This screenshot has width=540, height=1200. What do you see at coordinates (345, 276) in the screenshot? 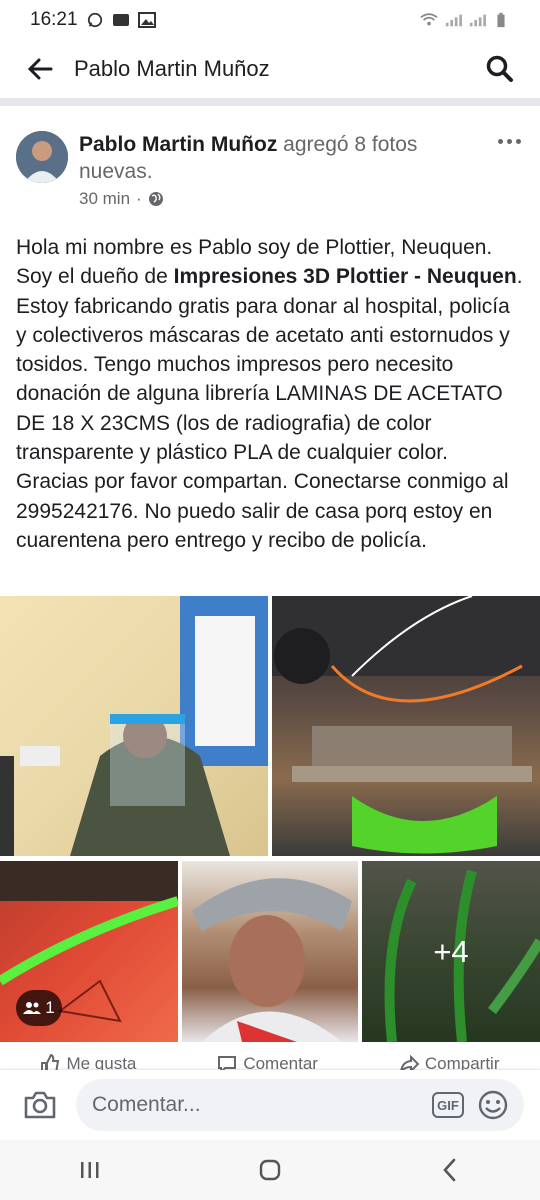
I see `post-text-bold: Impresiones 3D Plottier - Neuquen` at bounding box center [345, 276].